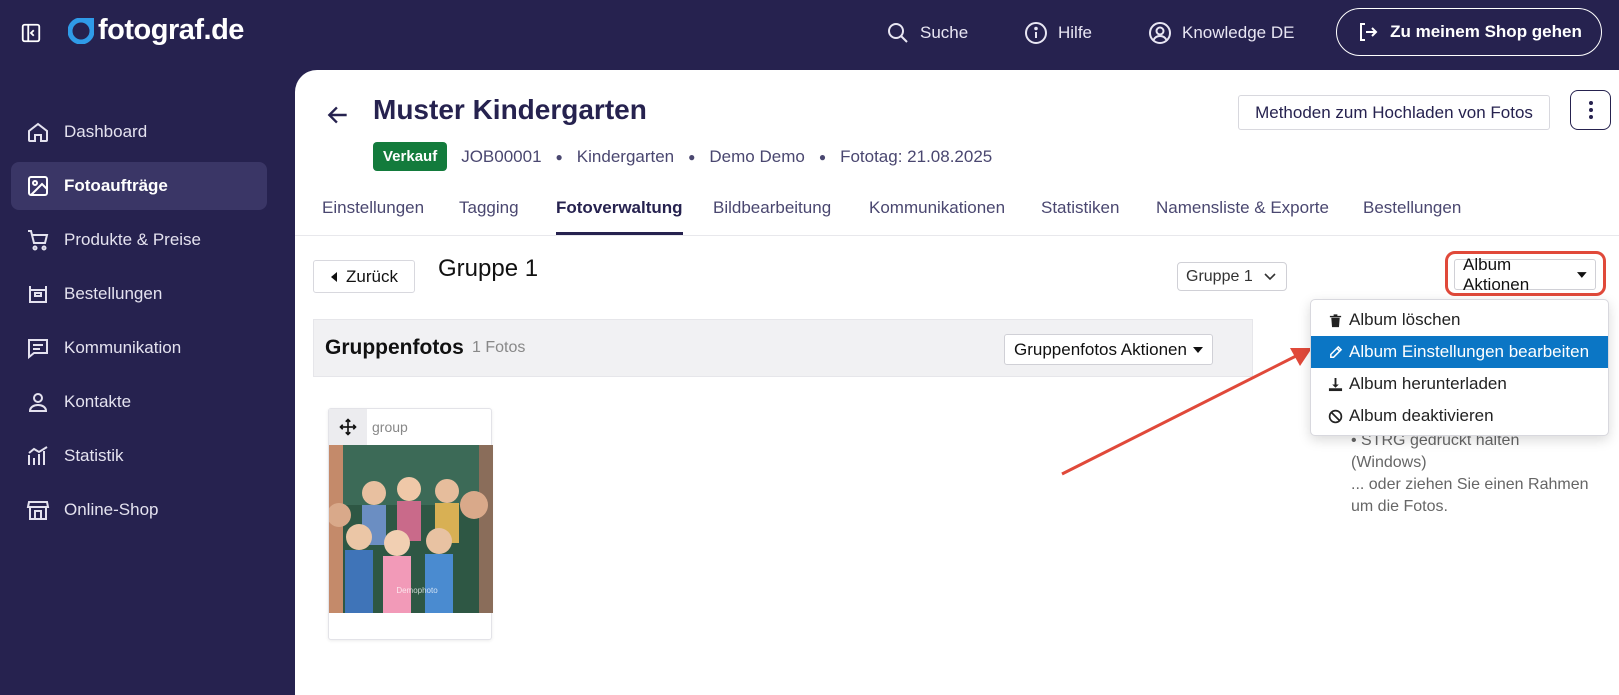 This screenshot has height=695, width=1619. I want to click on help-label: Hilfe, so click(1075, 32).